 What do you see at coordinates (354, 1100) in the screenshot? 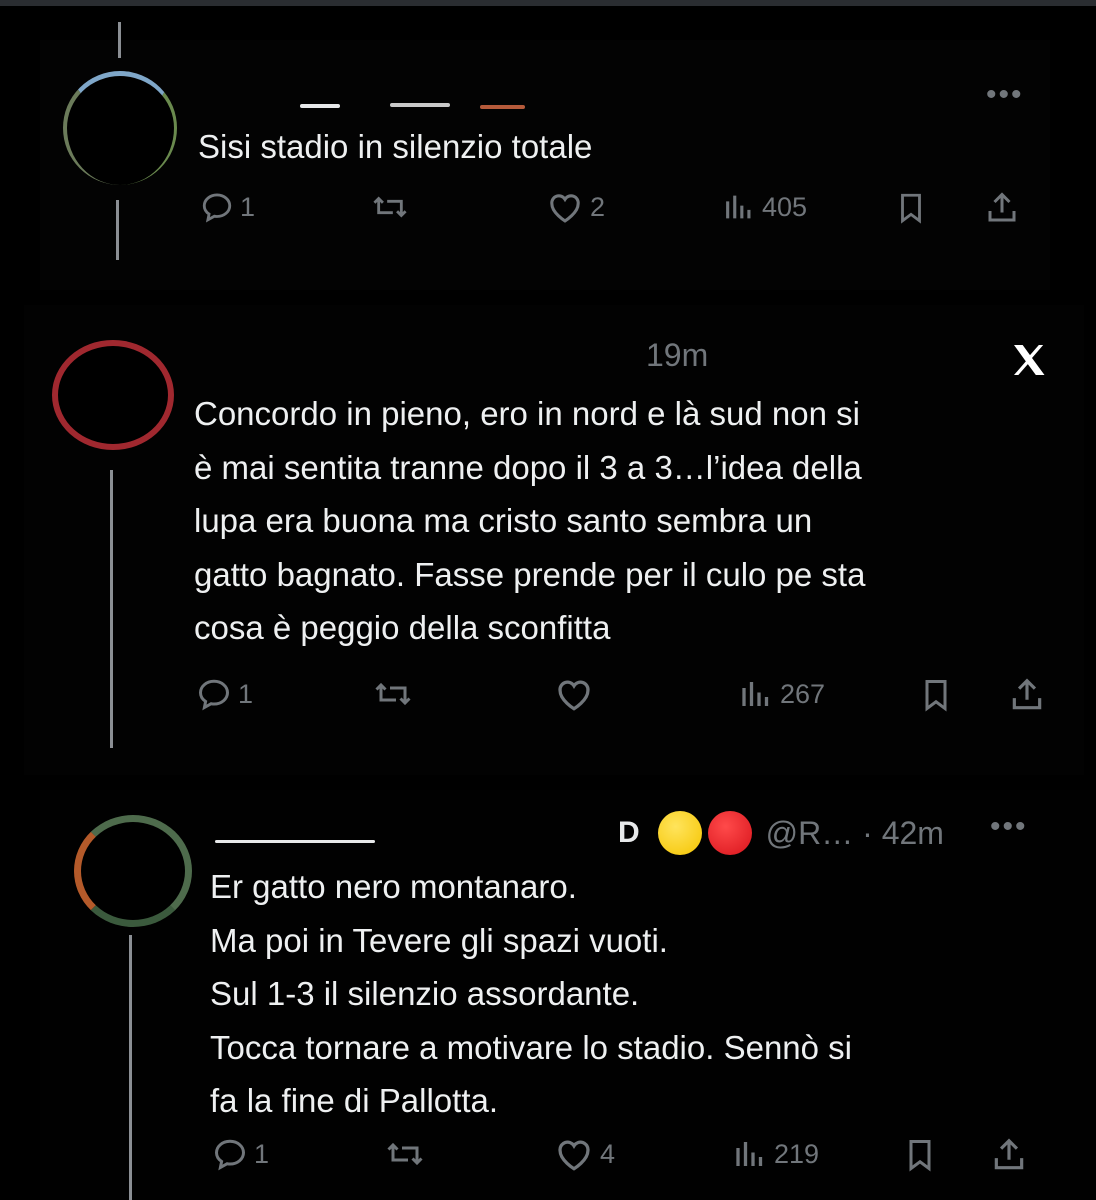
I see `post-text-line: fa la fine di Pallotta.` at bounding box center [354, 1100].